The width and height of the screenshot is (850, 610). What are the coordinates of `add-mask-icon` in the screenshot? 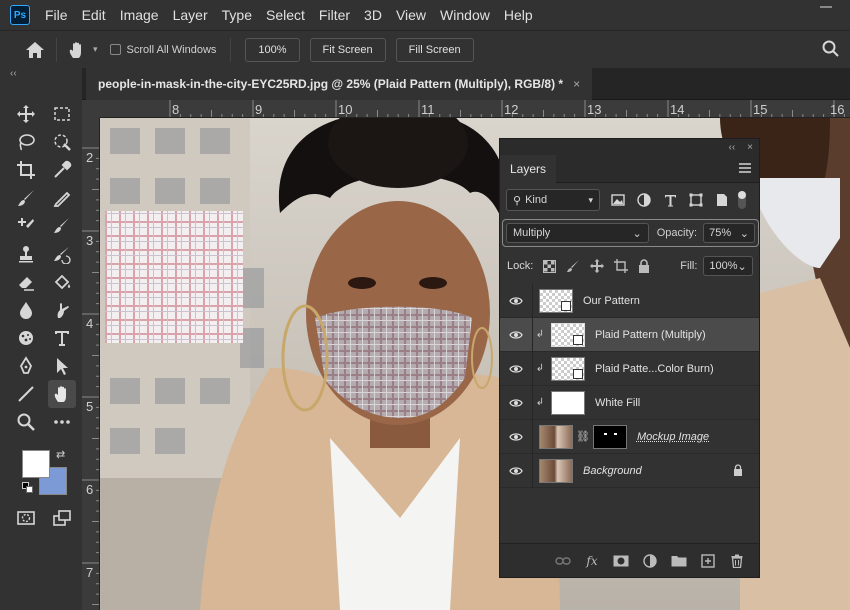 It's located at (621, 561).